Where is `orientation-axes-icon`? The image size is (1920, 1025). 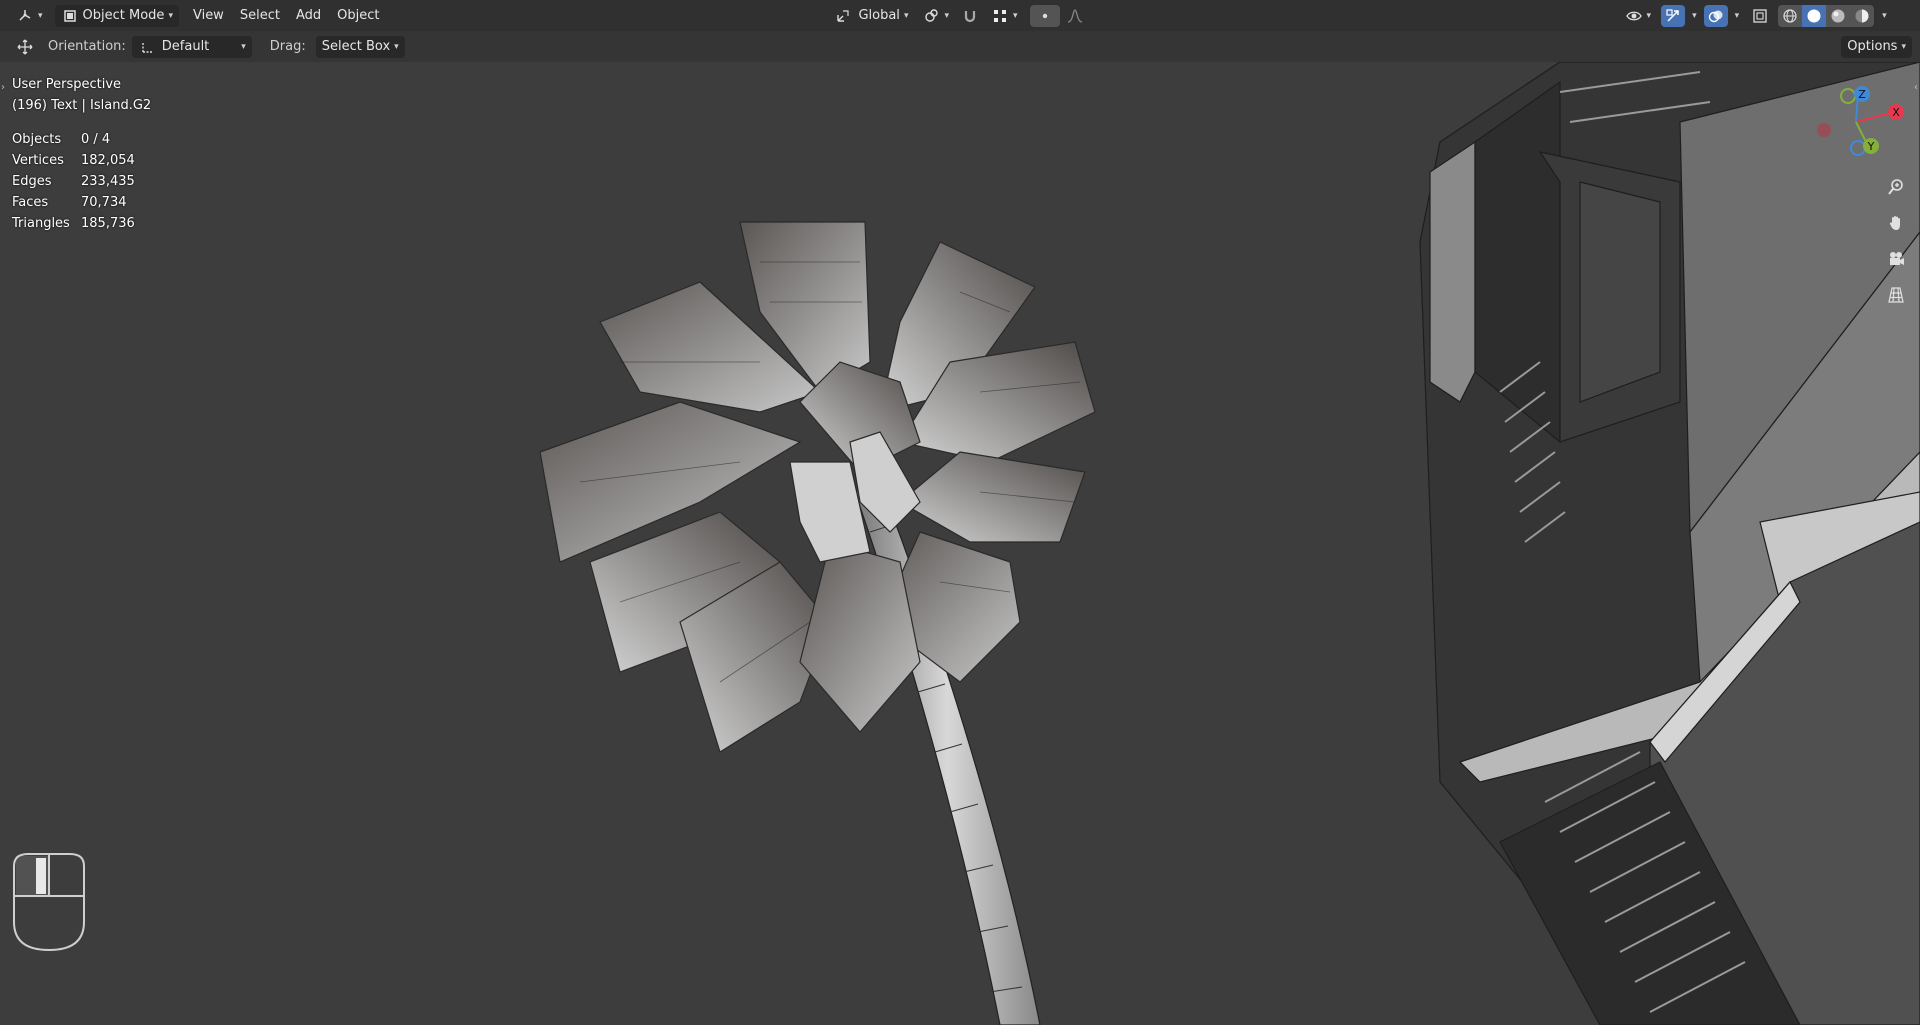
orientation-axes-icon is located at coordinates (147, 47).